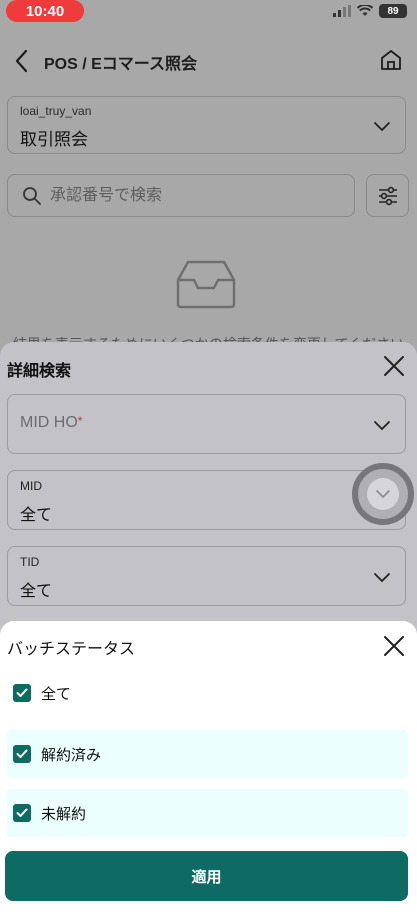  What do you see at coordinates (393, 11) in the screenshot?
I see `battery-indicator: 89` at bounding box center [393, 11].